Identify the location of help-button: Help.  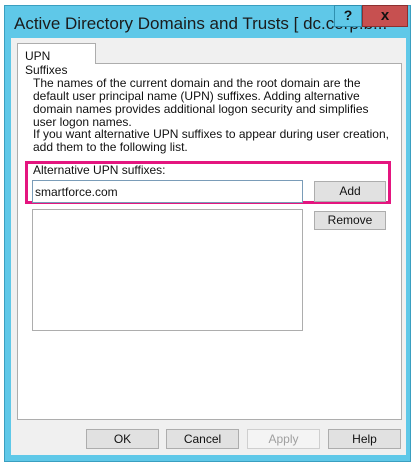
(364, 439).